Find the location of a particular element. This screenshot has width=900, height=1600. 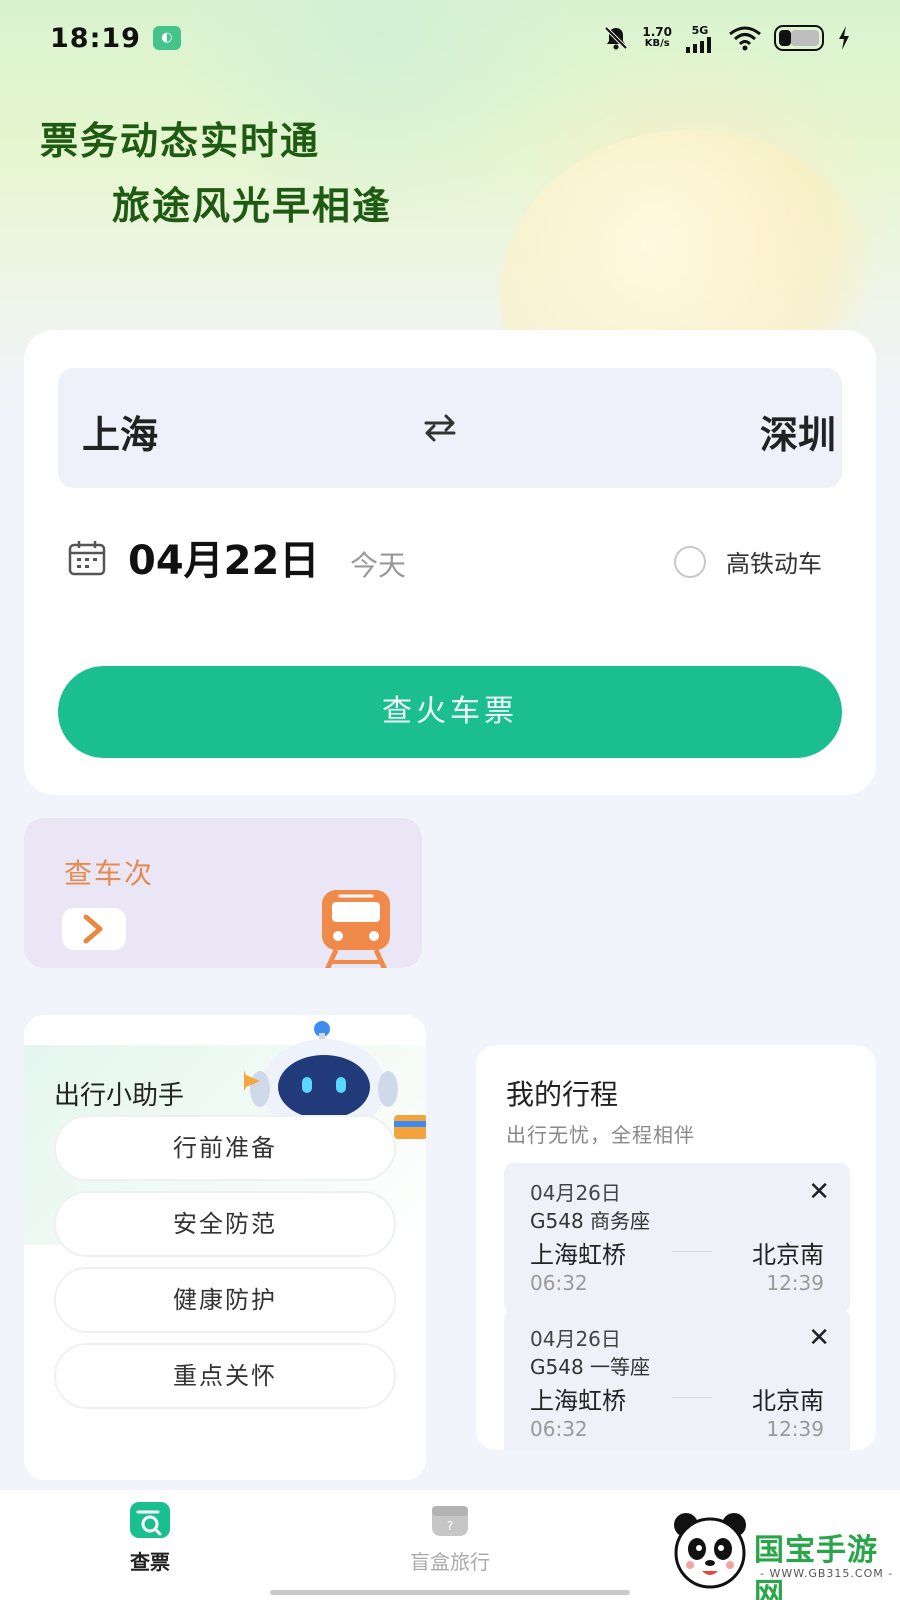

net-speed-value: 1.70 is located at coordinates (657, 32).